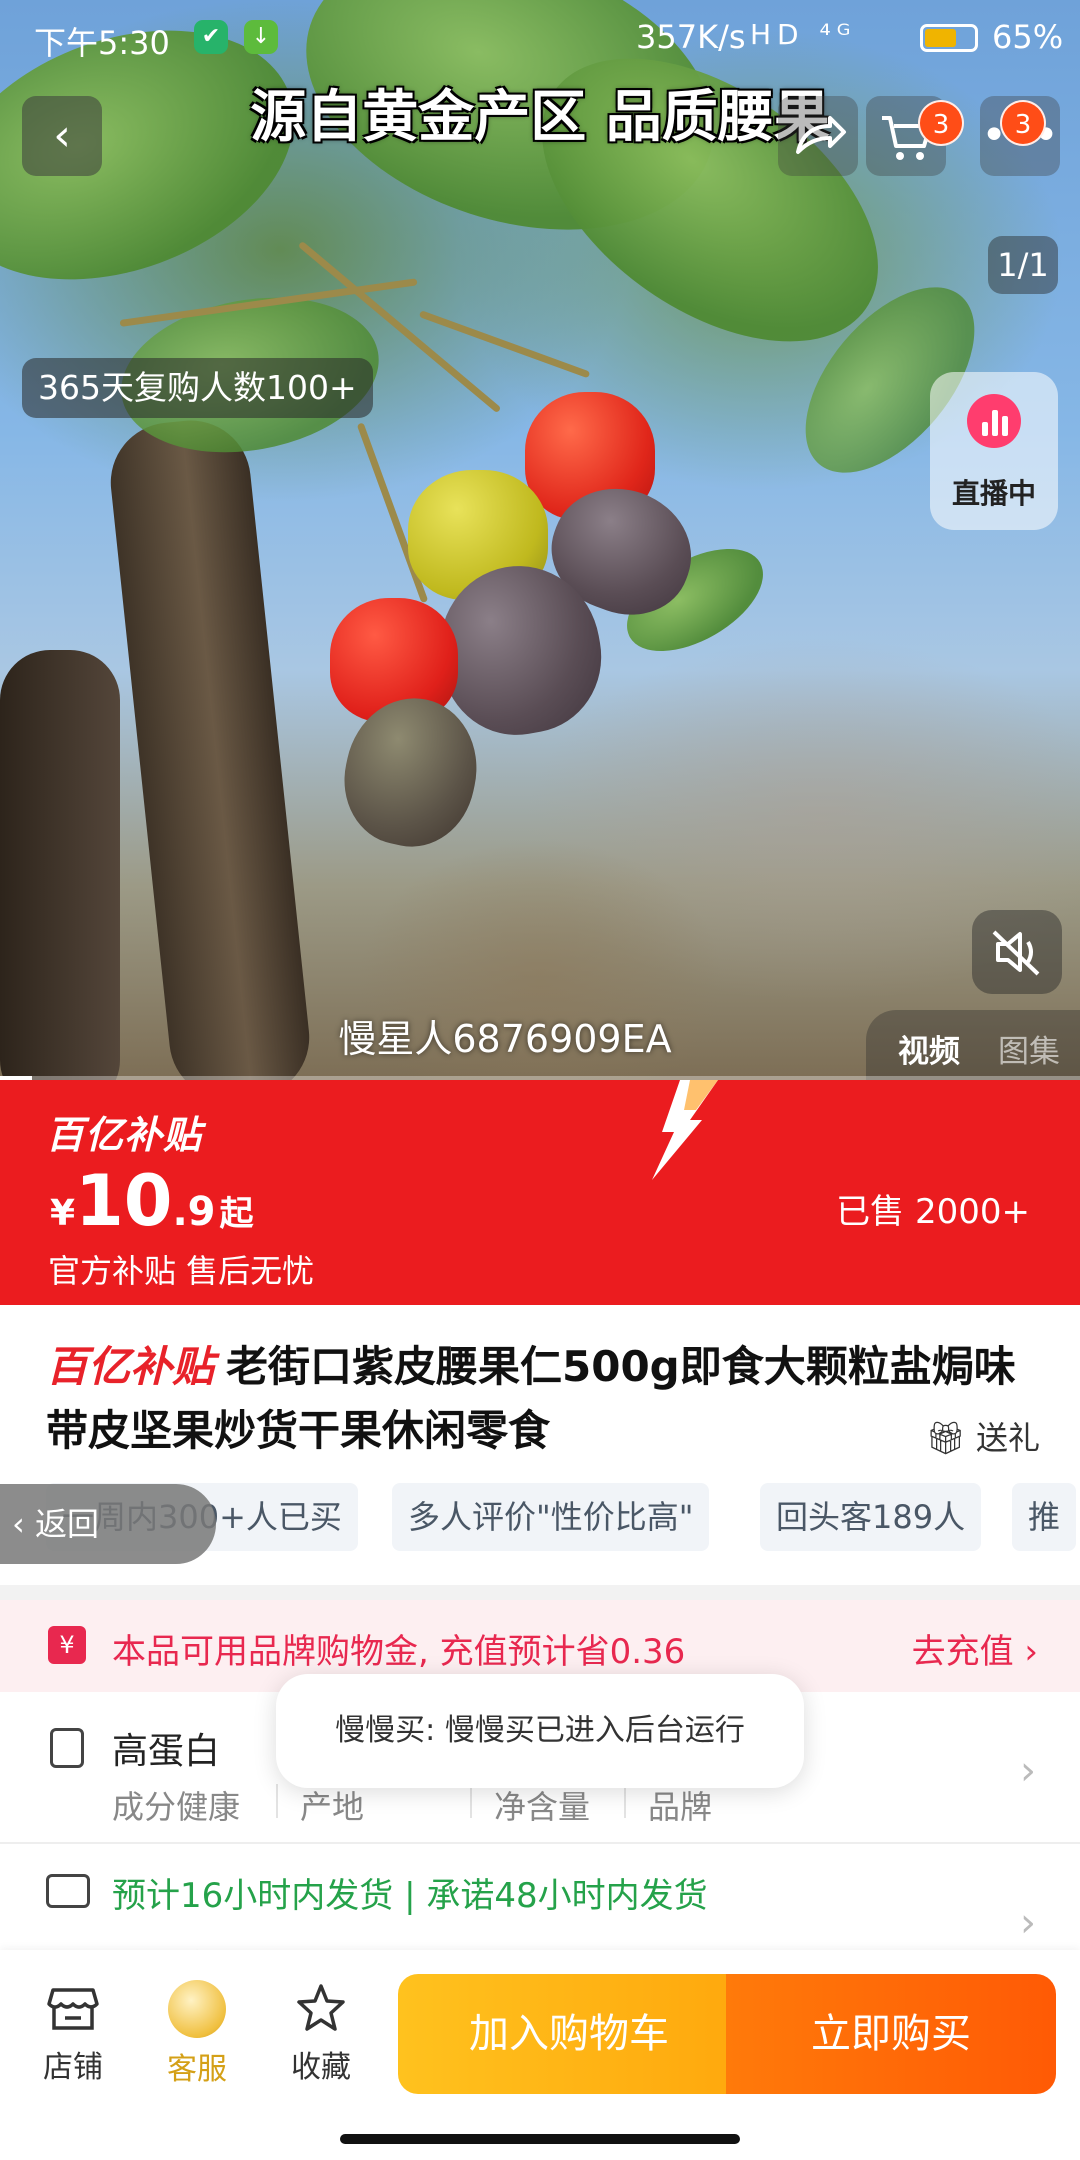 The height and width of the screenshot is (2160, 1080). I want to click on add-to-cart-button: 加入购物车, so click(569, 2034).